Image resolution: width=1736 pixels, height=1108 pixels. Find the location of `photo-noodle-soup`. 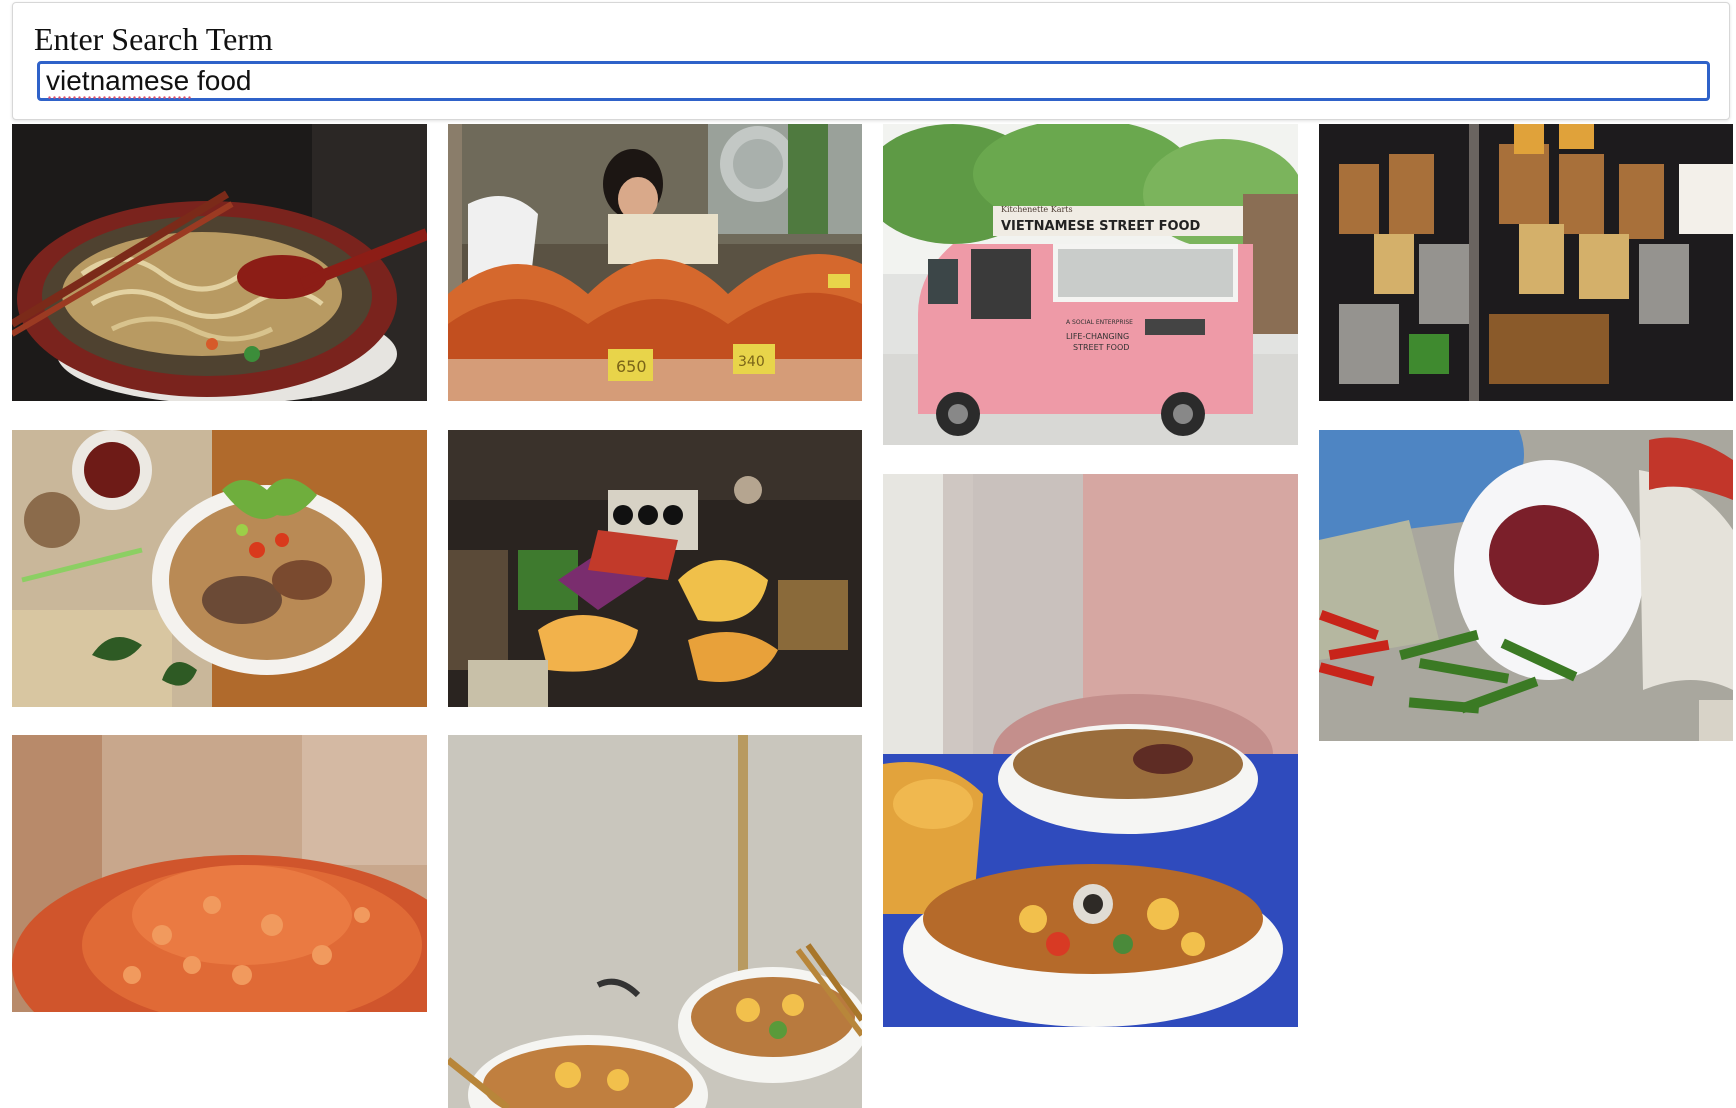

photo-noodle-soup is located at coordinates (219, 262).